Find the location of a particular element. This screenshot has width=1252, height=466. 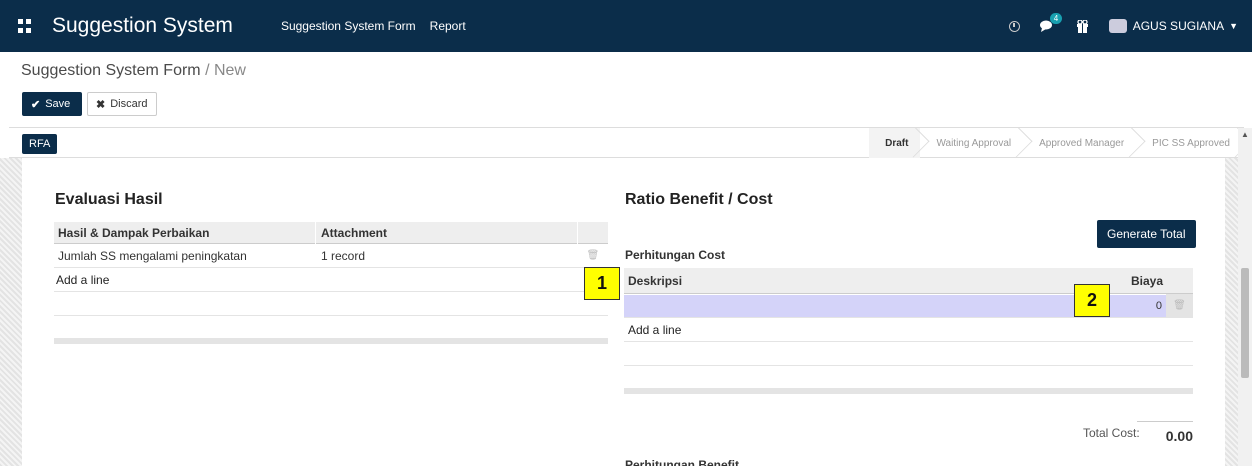

save-button: ✔ Save is located at coordinates (52, 104).